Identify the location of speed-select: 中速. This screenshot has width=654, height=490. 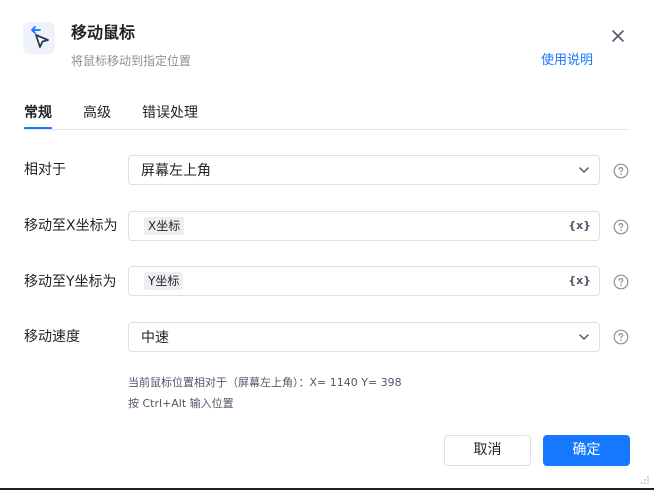
(364, 337).